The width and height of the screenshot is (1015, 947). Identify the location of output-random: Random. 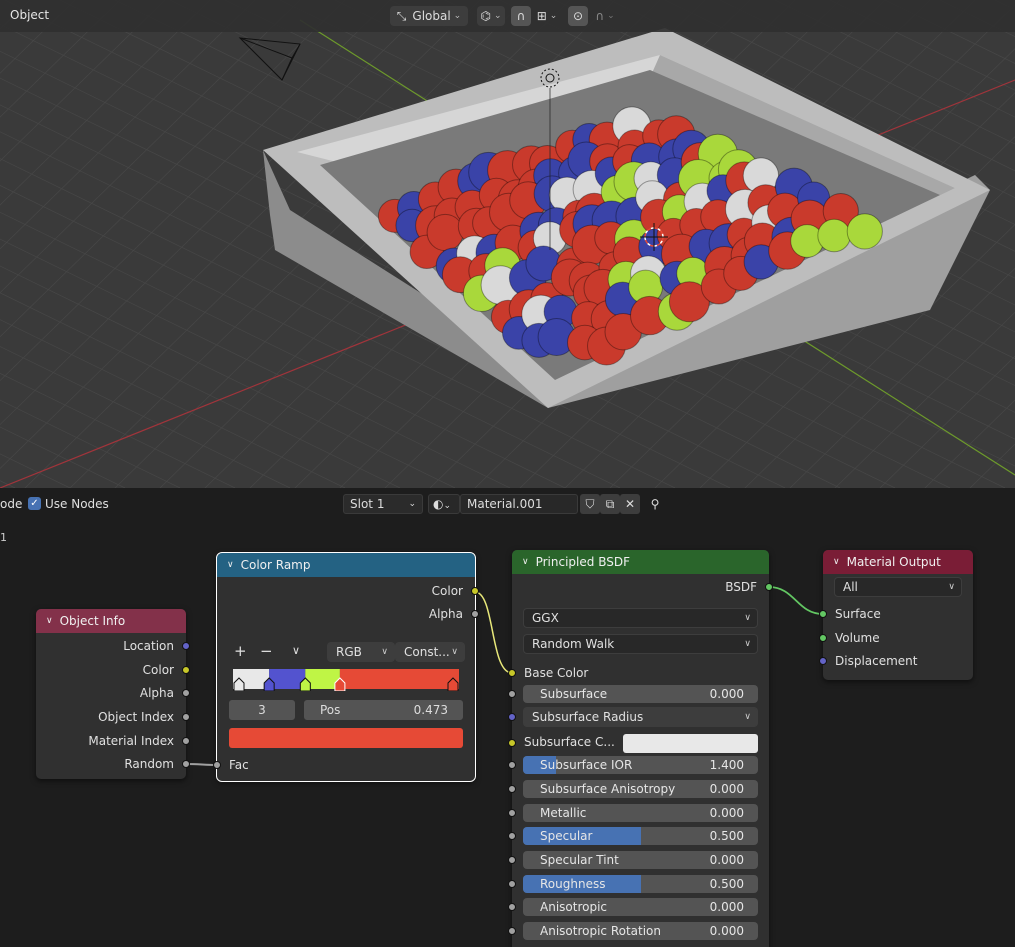
(149, 764).